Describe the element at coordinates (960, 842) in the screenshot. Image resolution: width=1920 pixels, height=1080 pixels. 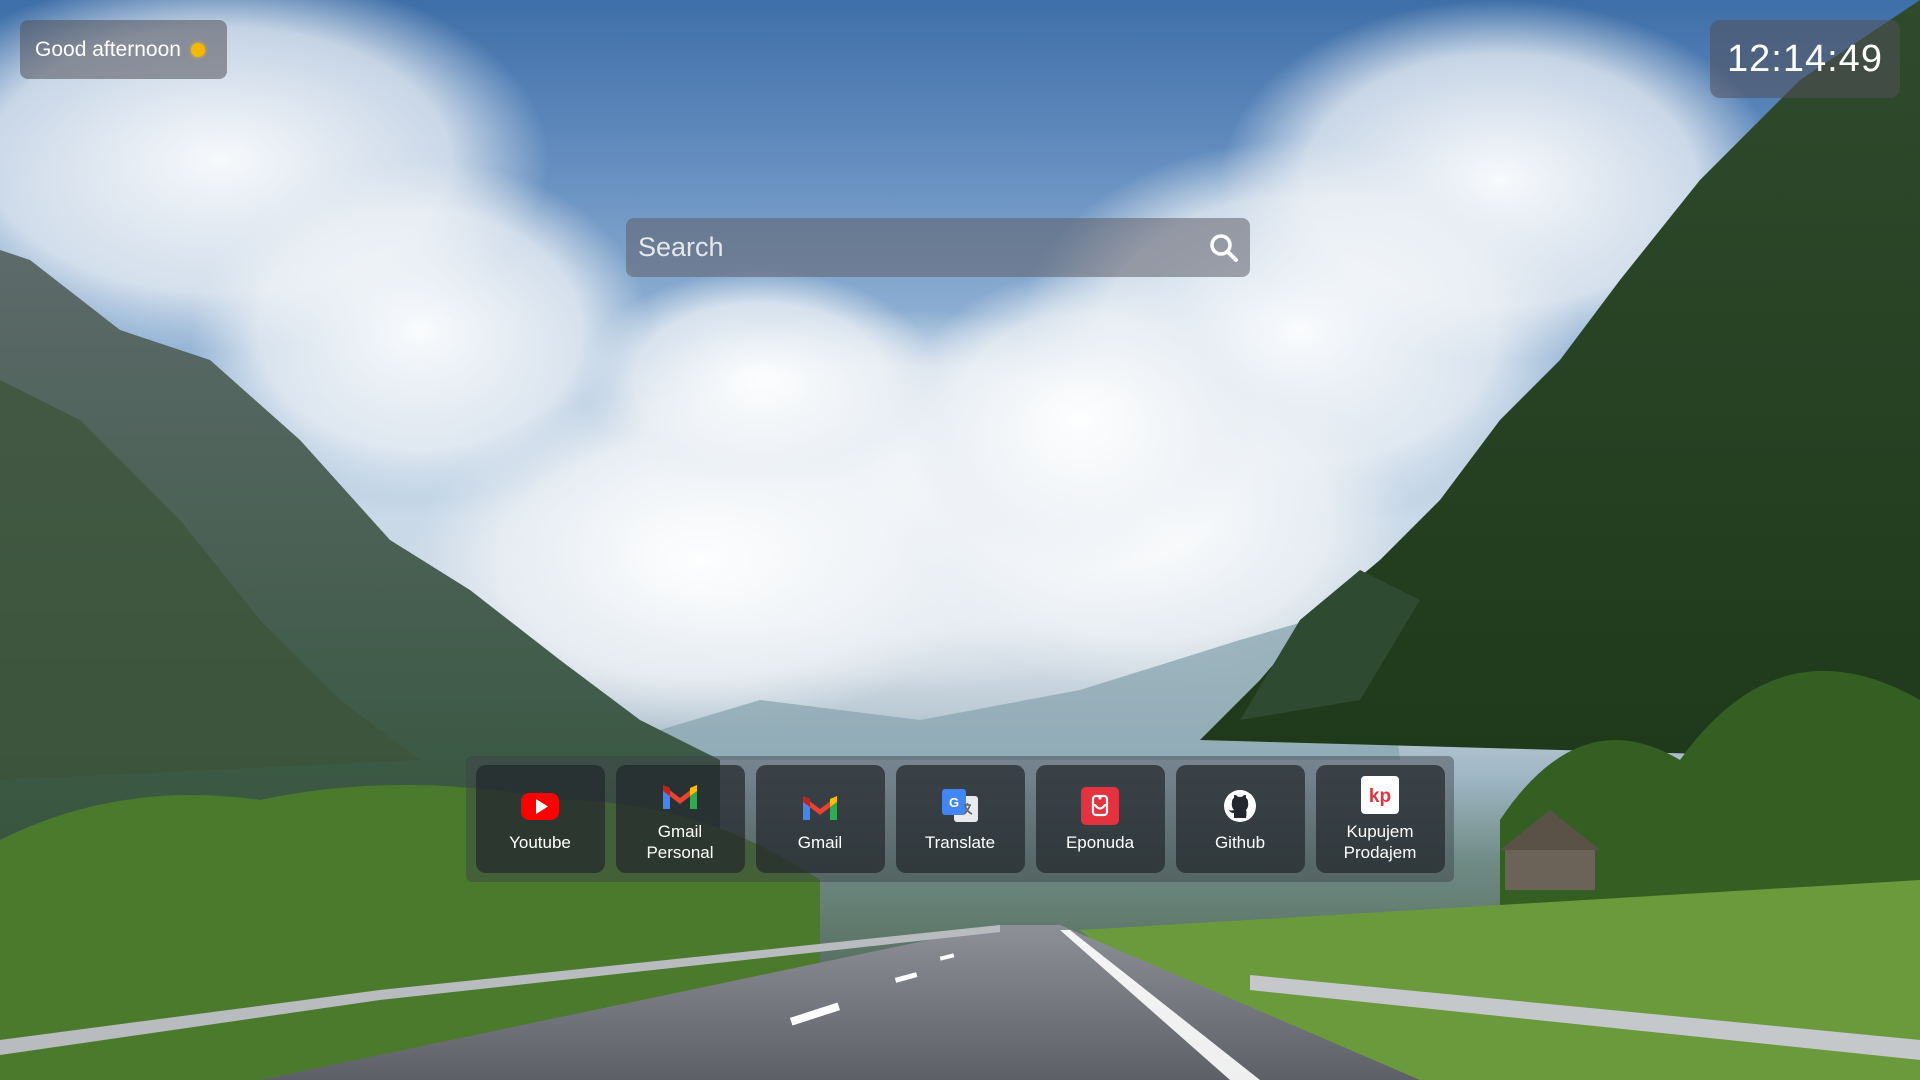
I see `shortcut-label: Translate` at that location.